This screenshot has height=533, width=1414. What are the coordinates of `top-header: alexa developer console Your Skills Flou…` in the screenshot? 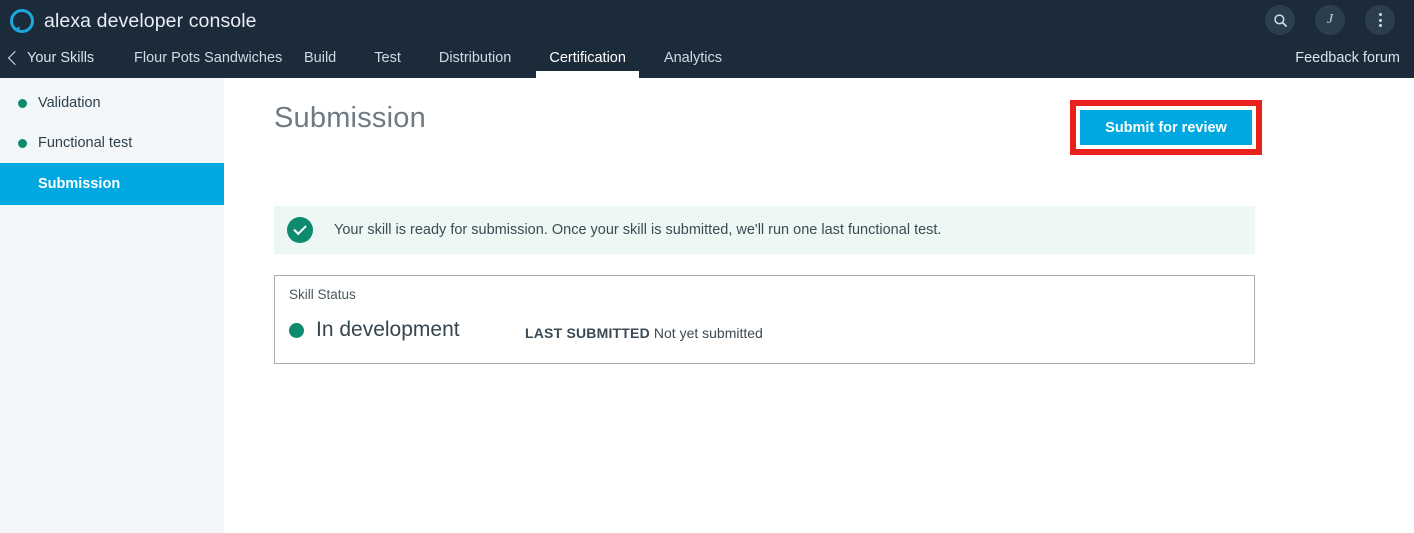 It's located at (707, 39).